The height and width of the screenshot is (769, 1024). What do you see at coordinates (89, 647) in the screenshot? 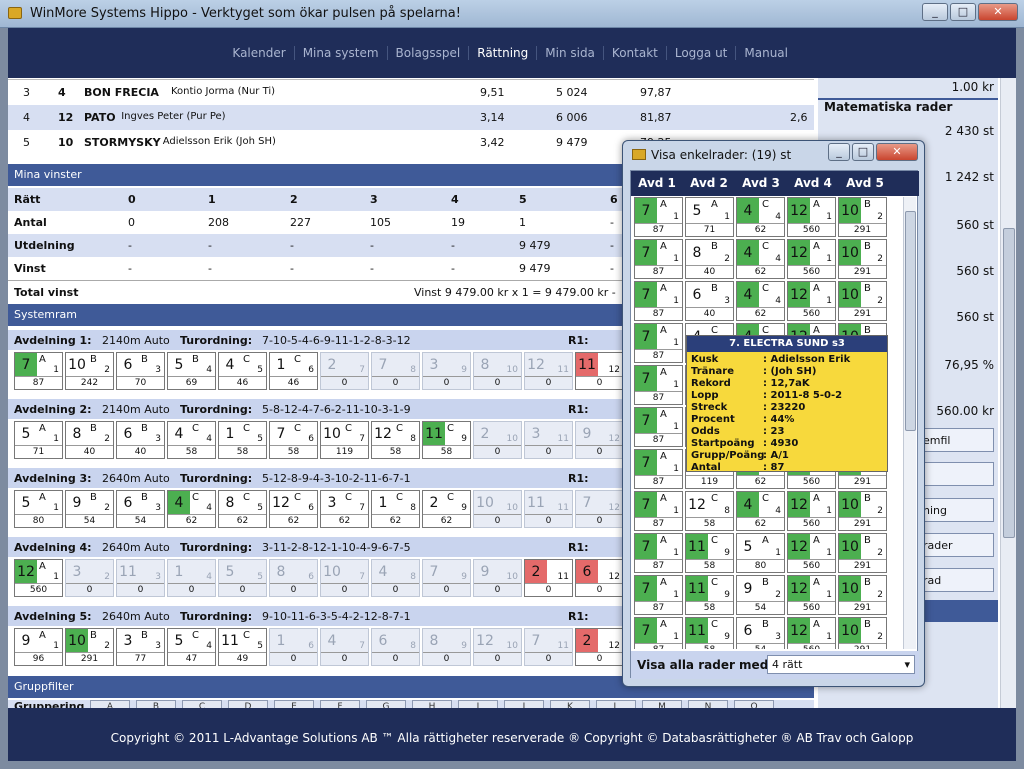
I see `horse-cell: 10 B 2 291` at bounding box center [89, 647].